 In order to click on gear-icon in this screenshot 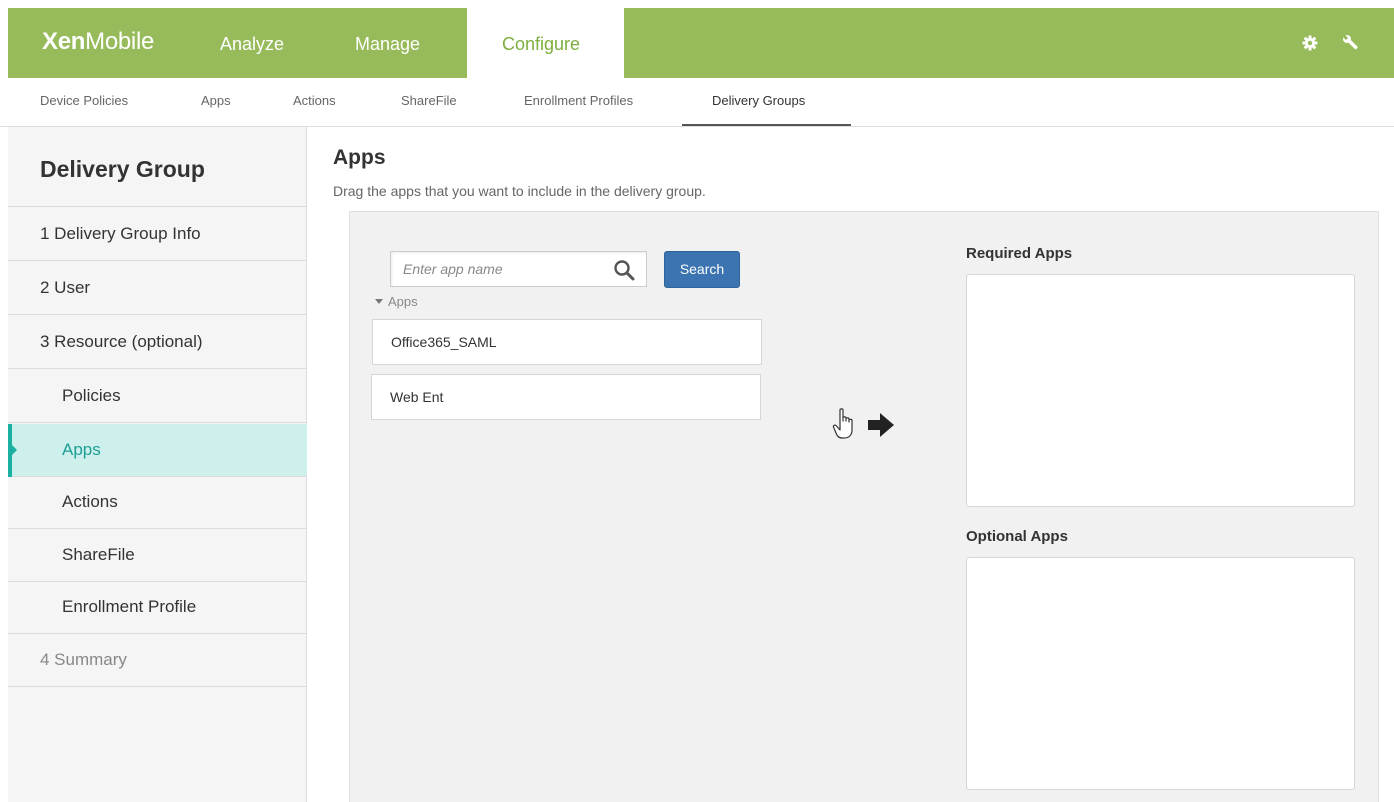, I will do `click(1310, 43)`.